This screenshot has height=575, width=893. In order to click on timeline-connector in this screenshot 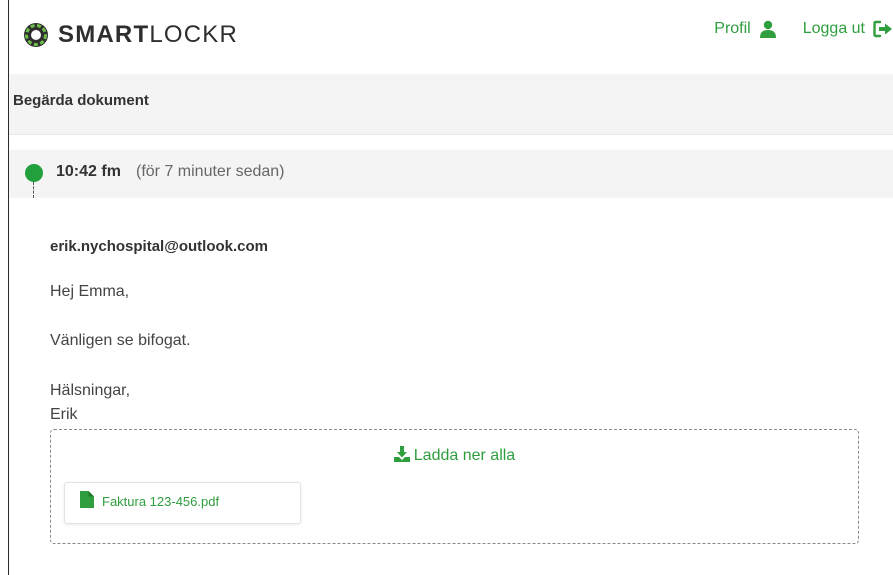, I will do `click(33, 190)`.